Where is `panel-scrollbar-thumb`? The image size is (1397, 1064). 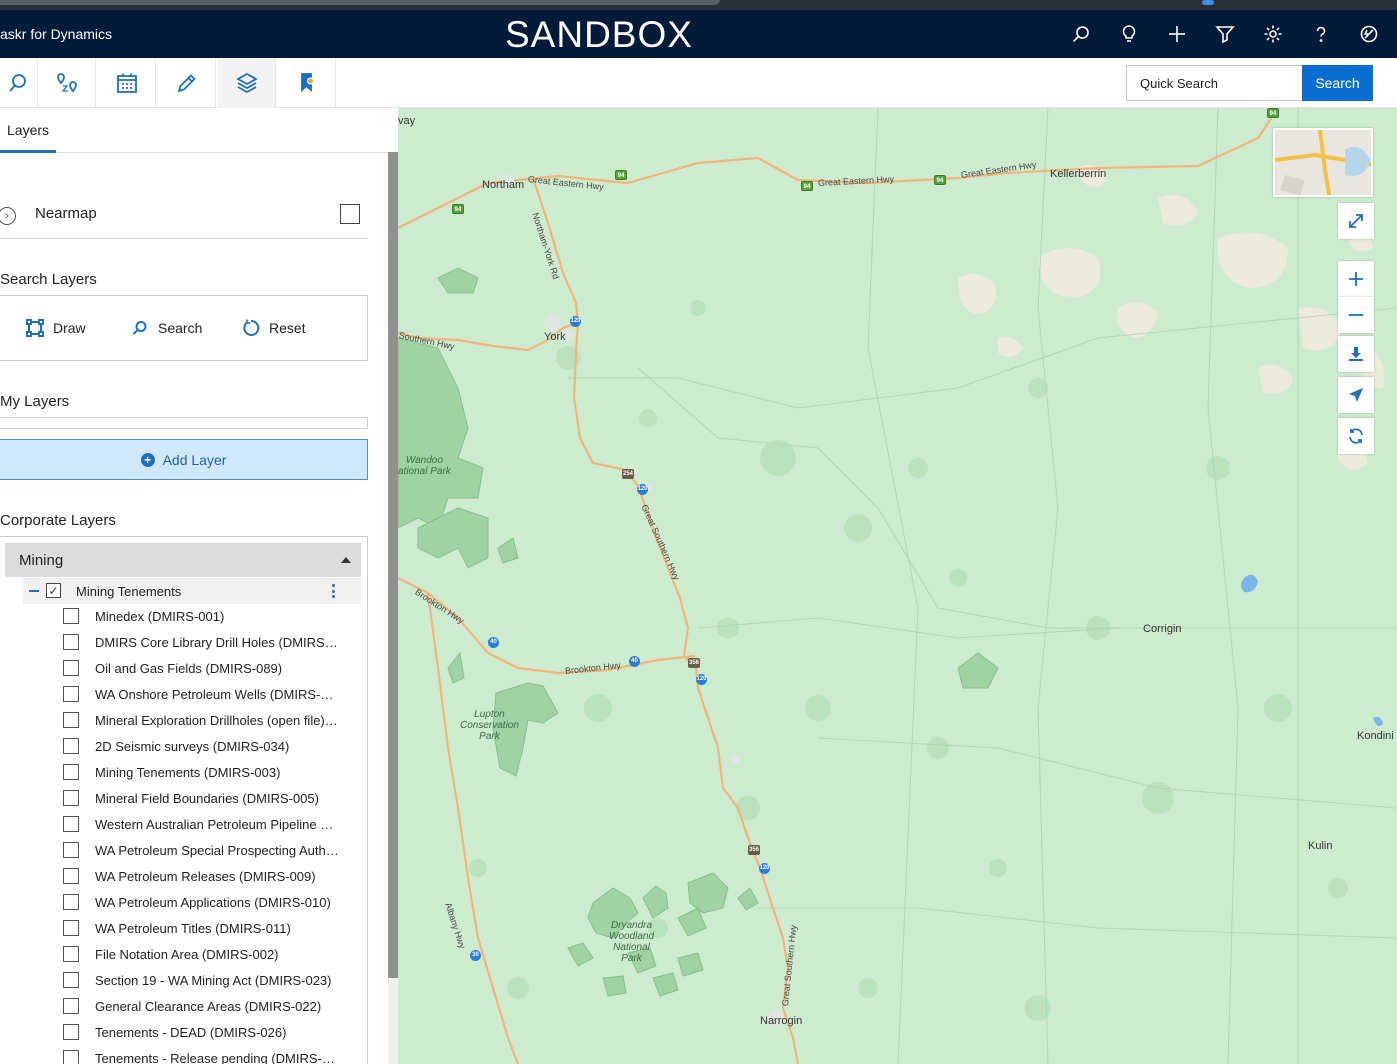 panel-scrollbar-thumb is located at coordinates (393, 565).